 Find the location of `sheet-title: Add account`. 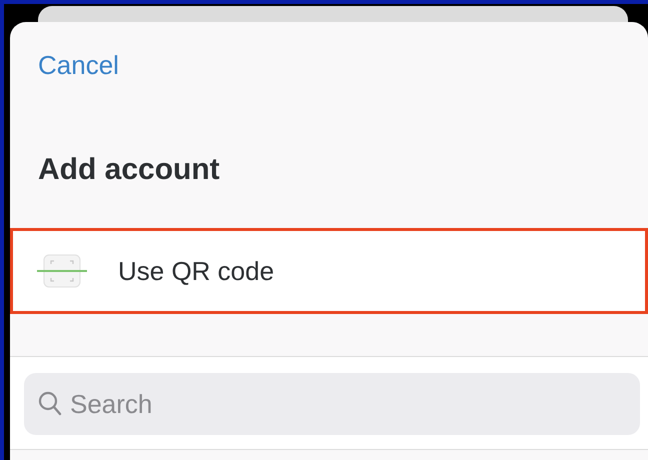

sheet-title: Add account is located at coordinates (129, 170).